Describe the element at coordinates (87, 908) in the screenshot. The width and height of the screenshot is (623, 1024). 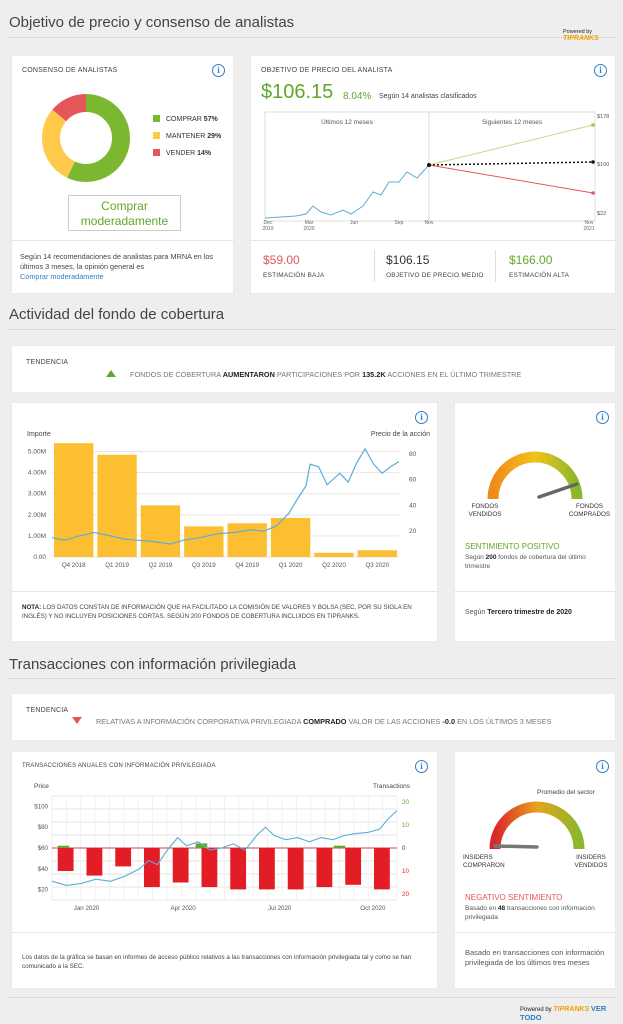
I see `x-tick-label: Jan 2020` at that location.